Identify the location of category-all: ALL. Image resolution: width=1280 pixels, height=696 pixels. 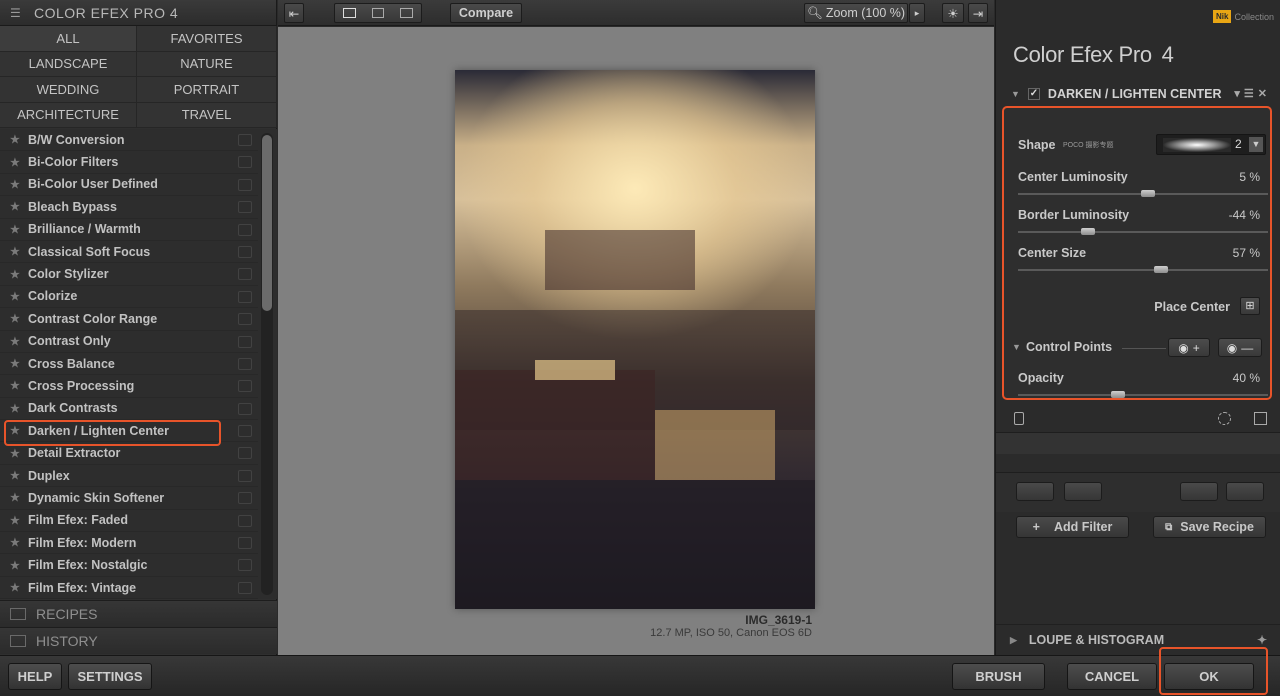
(68, 39).